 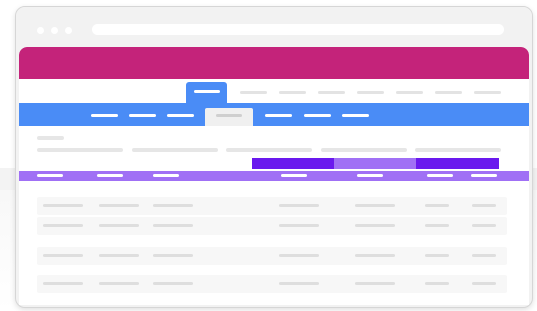 I want to click on top-nav-tab-active, so click(x=206, y=93).